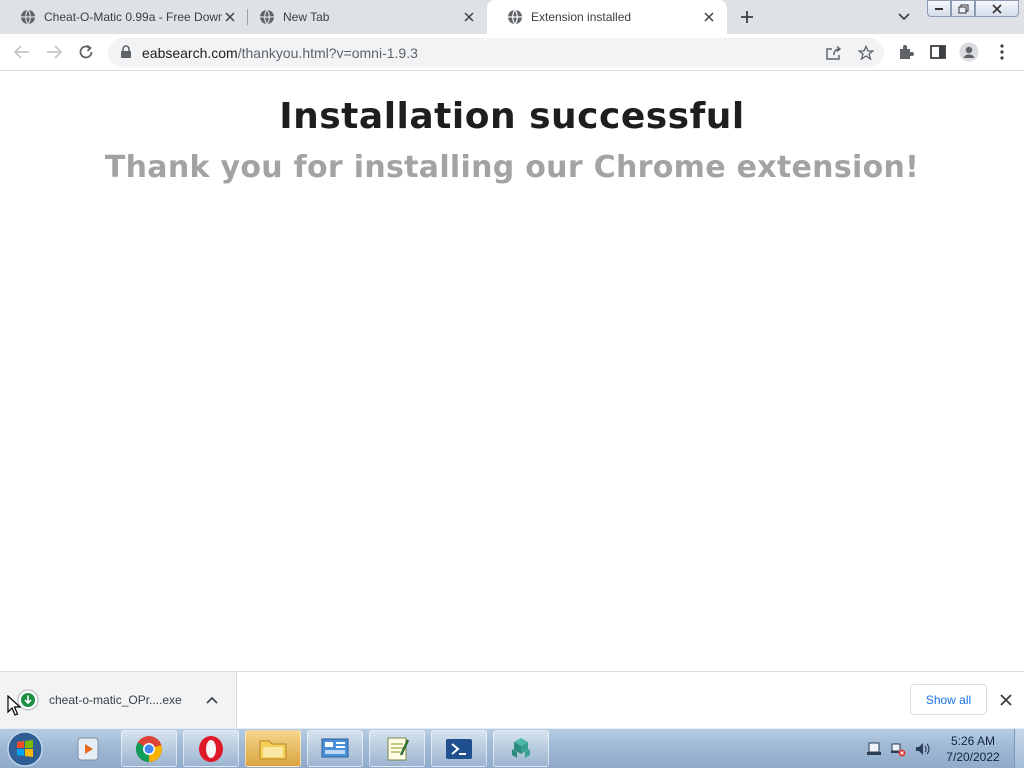  I want to click on tab-new-tab: New Tab, so click(363, 17).